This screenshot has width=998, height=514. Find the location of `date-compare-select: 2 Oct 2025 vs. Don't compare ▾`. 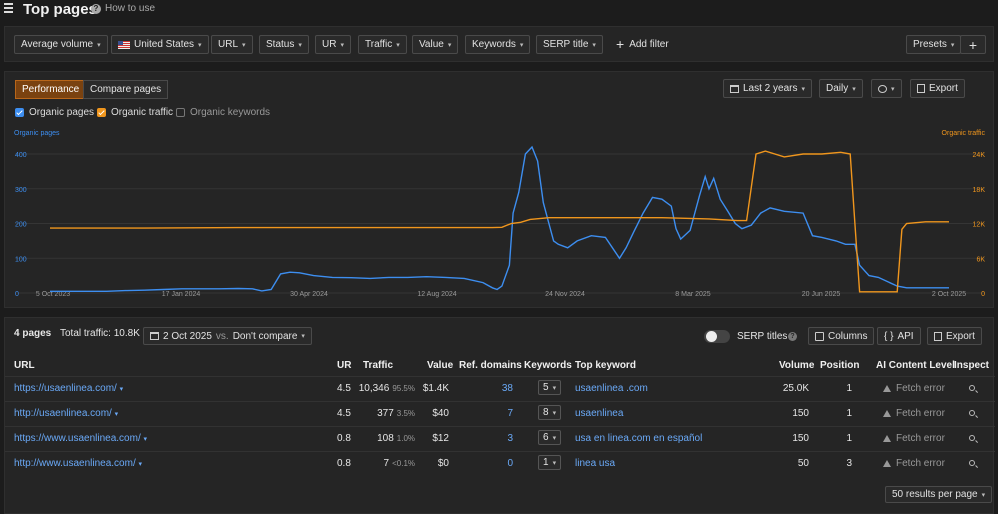

date-compare-select: 2 Oct 2025 vs. Don't compare ▾ is located at coordinates (227, 336).